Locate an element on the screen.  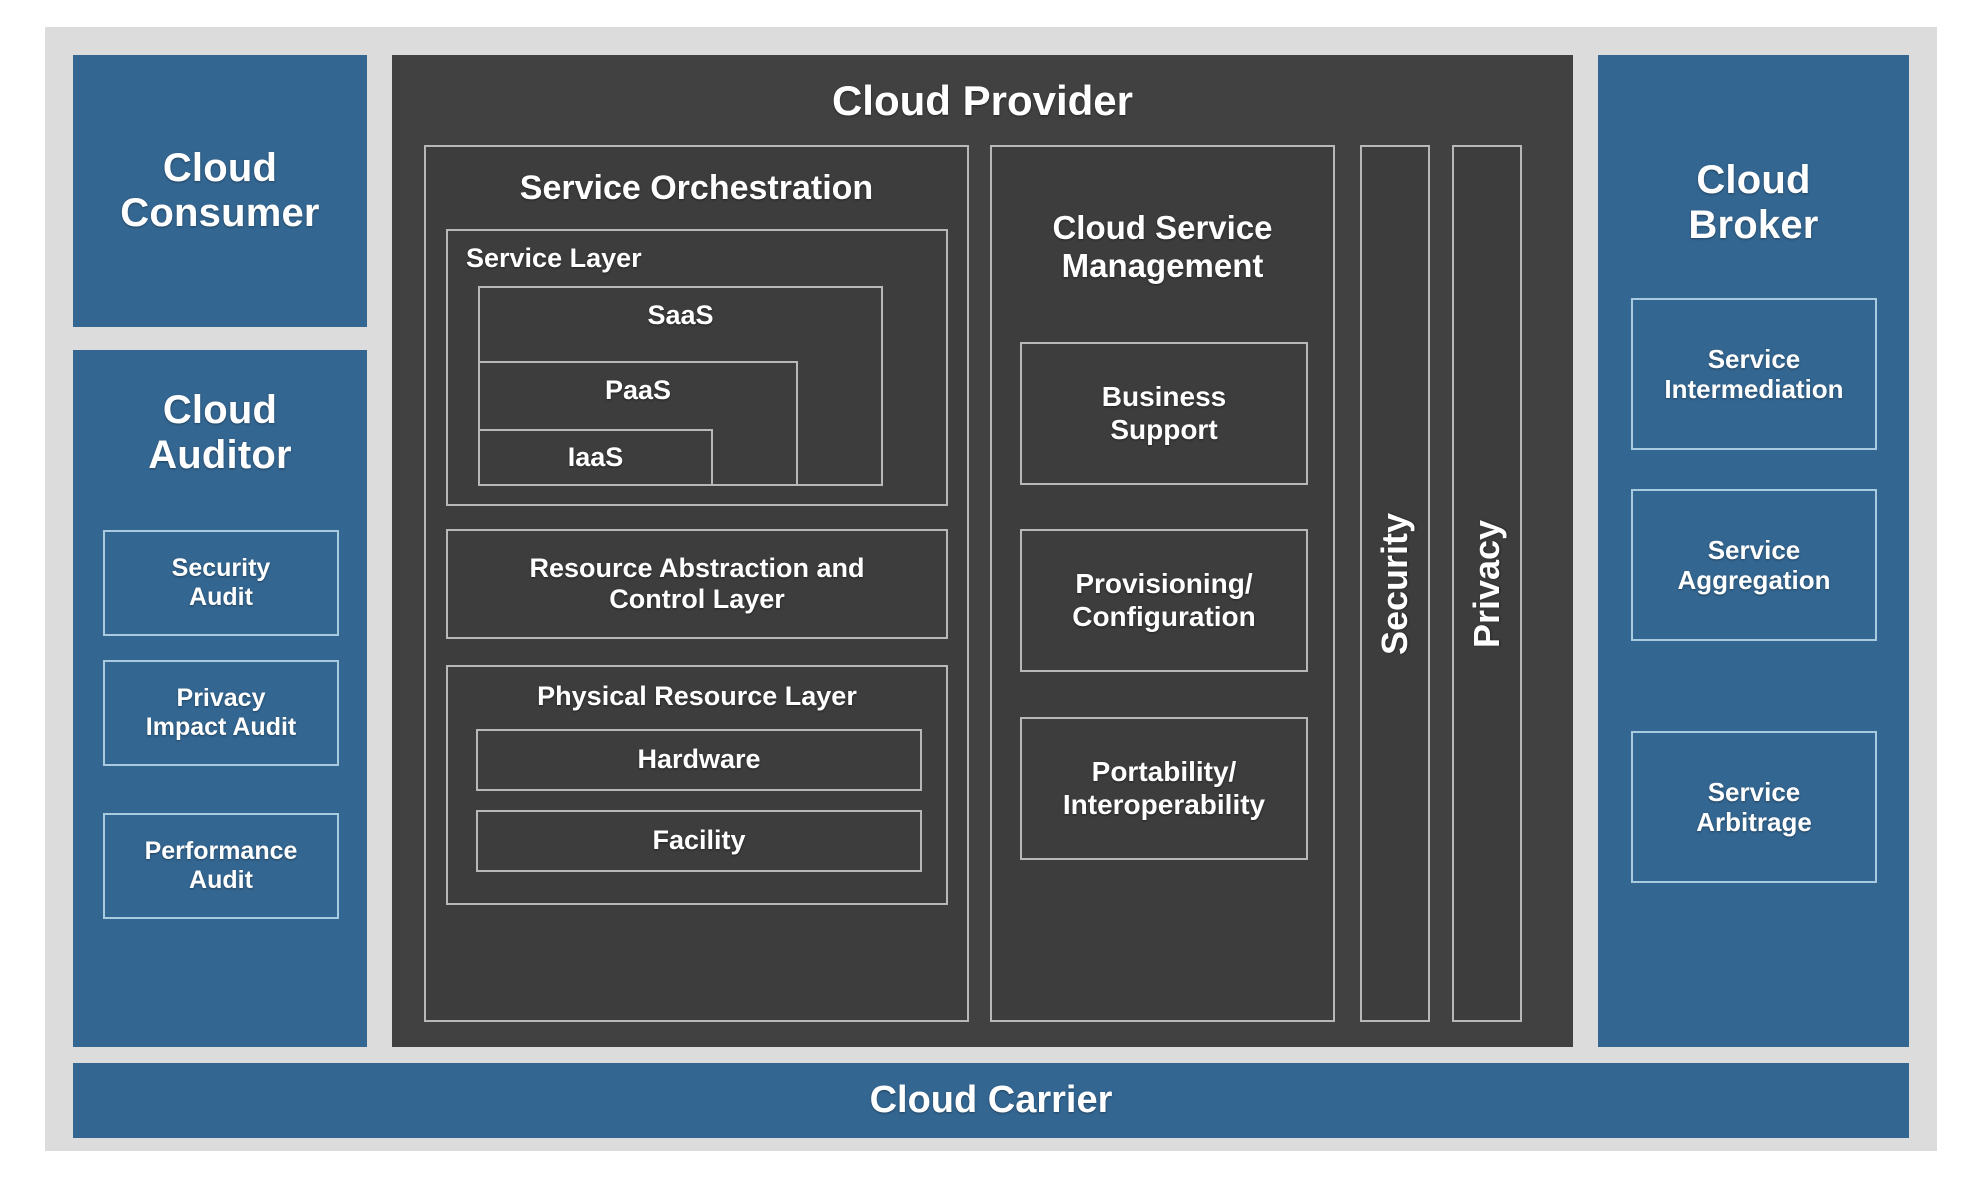
broker-item-service-aggregation: Service Aggregation is located at coordinates (1754, 565).